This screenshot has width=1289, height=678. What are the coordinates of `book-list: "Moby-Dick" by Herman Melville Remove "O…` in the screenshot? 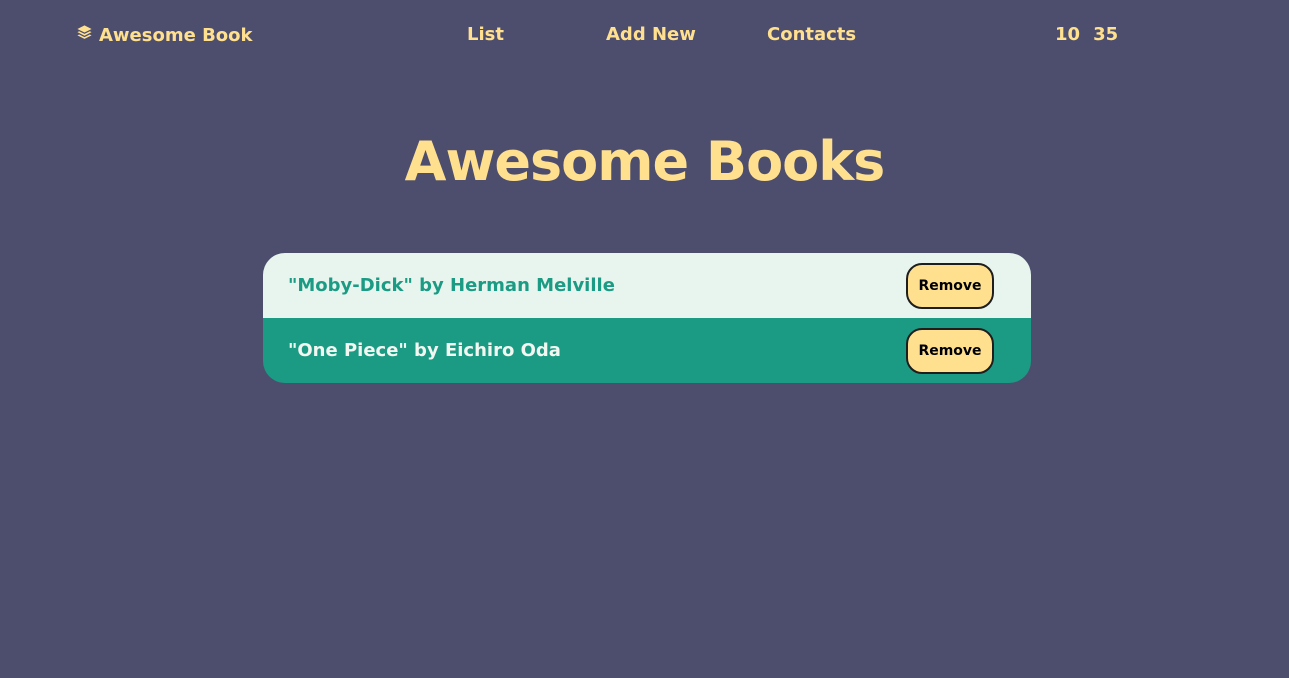 It's located at (647, 318).